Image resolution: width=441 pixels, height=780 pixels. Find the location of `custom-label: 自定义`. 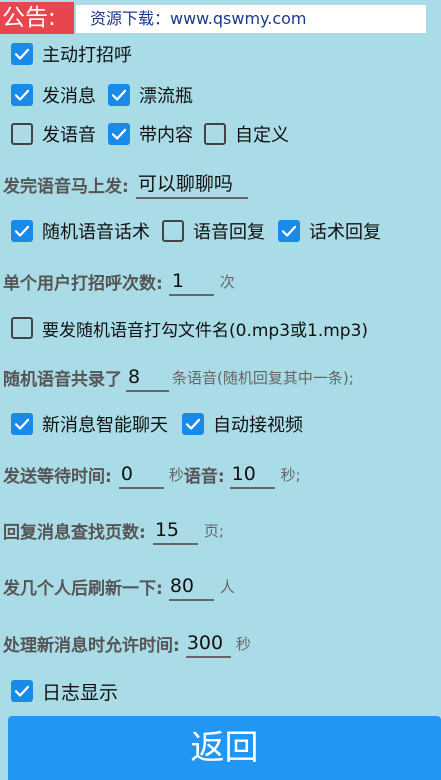

custom-label: 自定义 is located at coordinates (262, 135).